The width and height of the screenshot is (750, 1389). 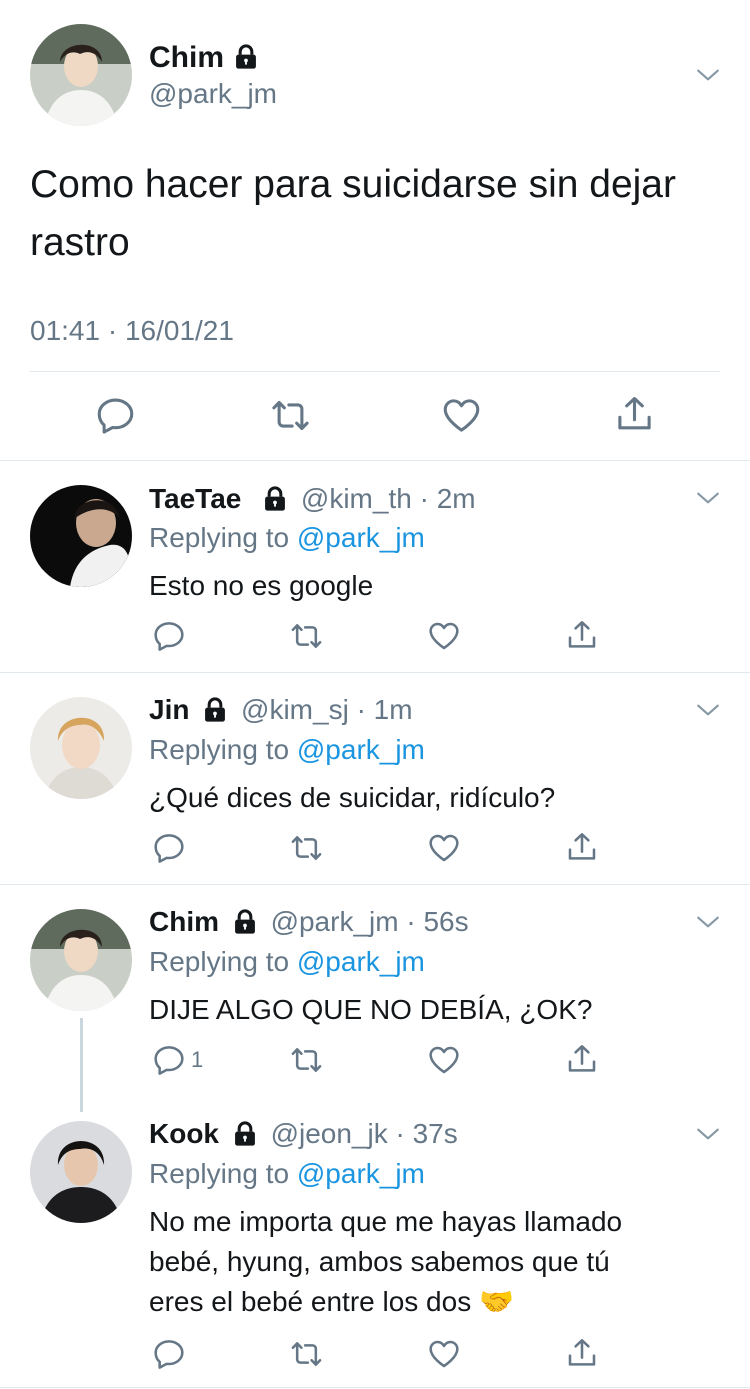 What do you see at coordinates (195, 498) in the screenshot?
I see `author-name: TaeTae` at bounding box center [195, 498].